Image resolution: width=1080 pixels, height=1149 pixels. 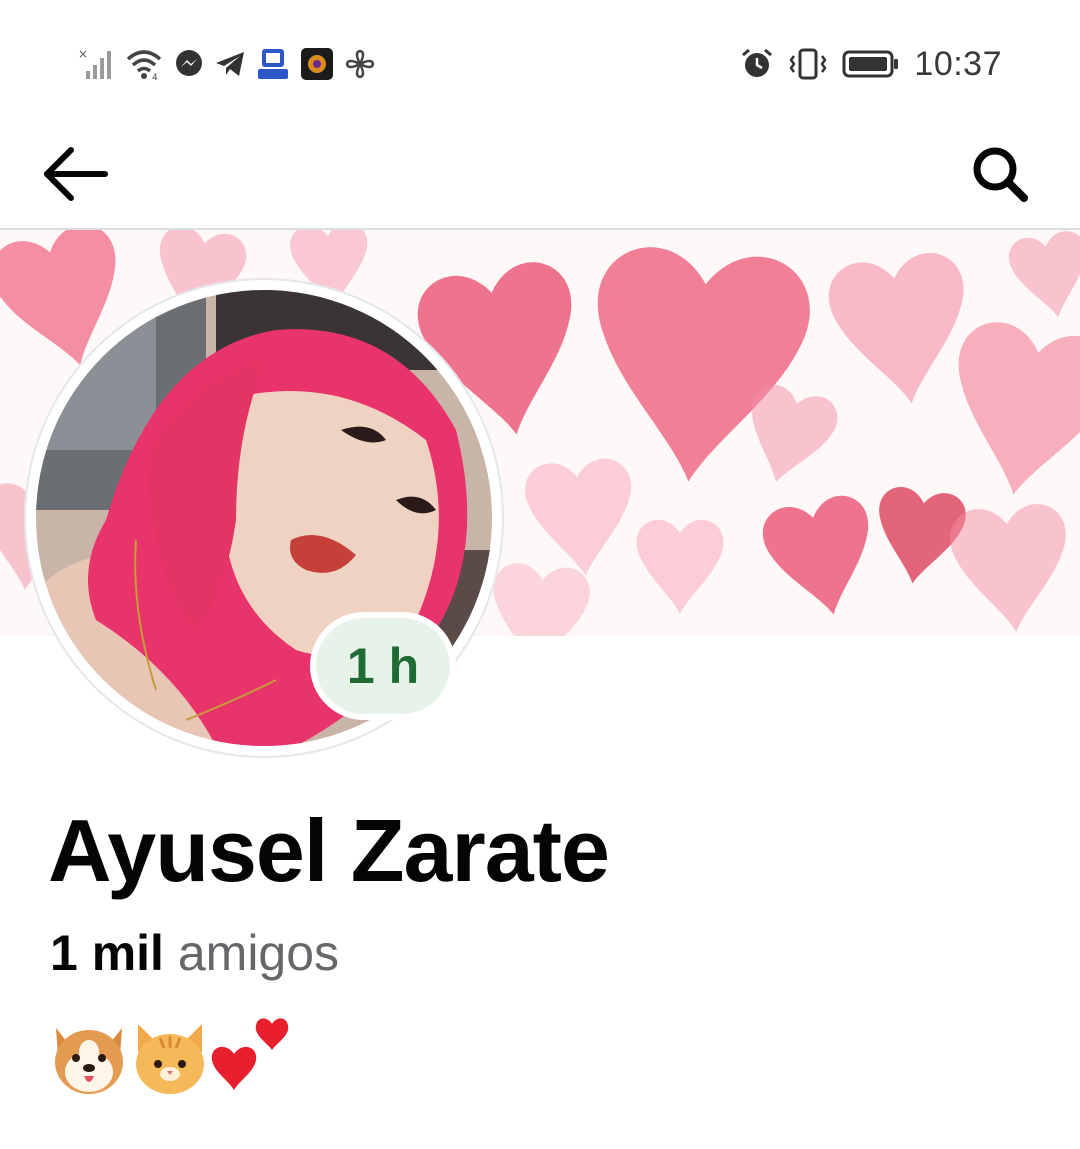 What do you see at coordinates (189, 63) in the screenshot?
I see `messenger-icon` at bounding box center [189, 63].